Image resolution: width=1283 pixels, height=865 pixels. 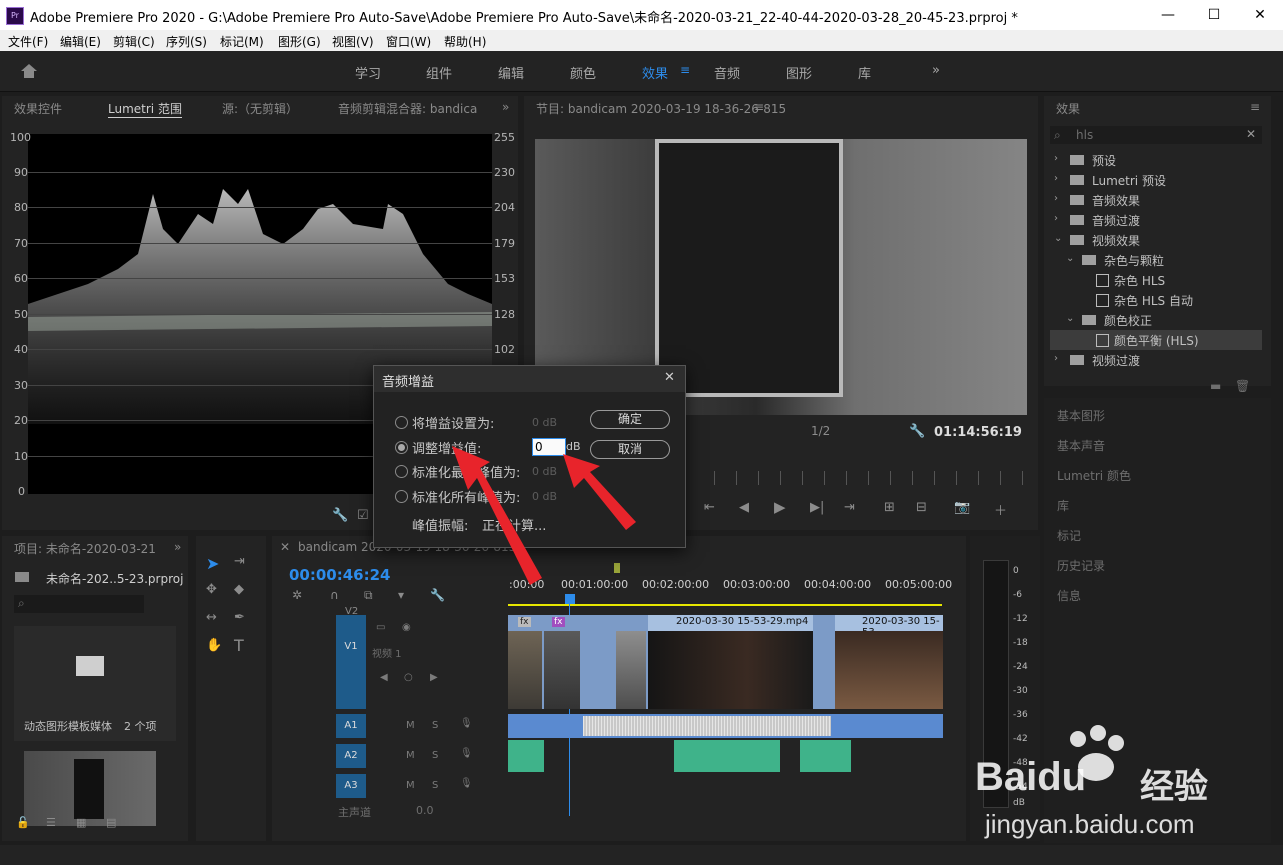 I want to click on tab-source: 源:（无剪辑）, so click(x=260, y=108).